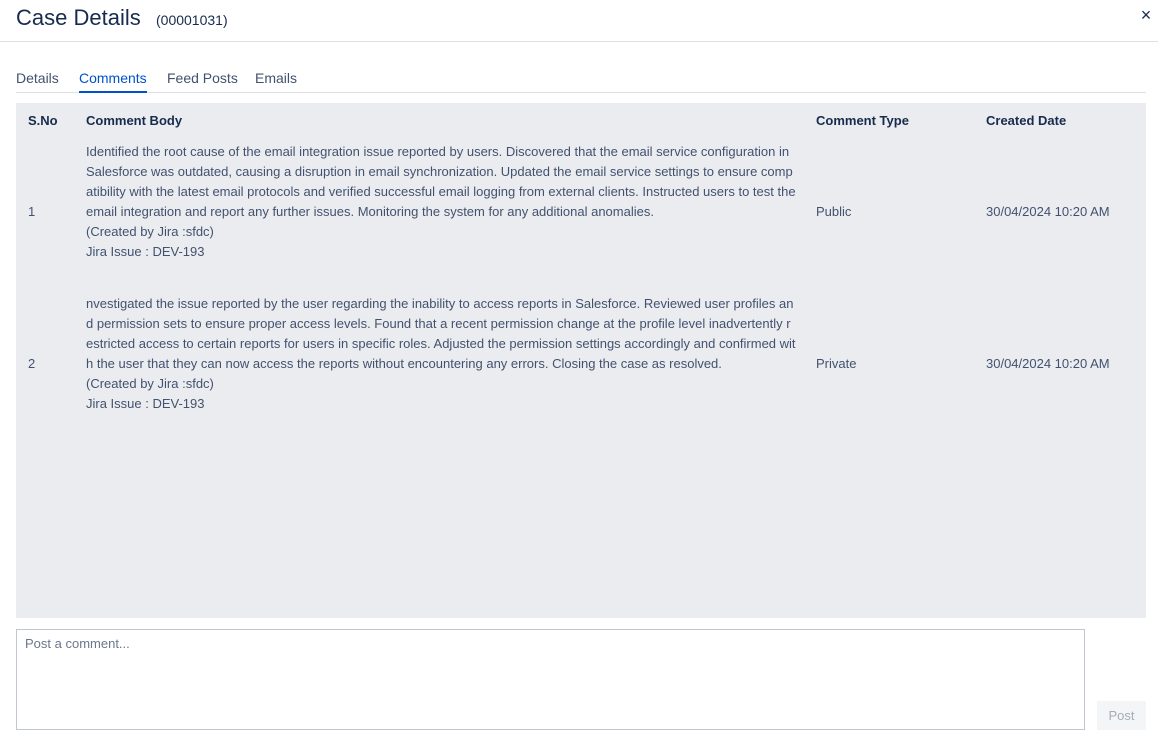 This screenshot has width=1158, height=744. I want to click on comment-input, so click(550, 679).